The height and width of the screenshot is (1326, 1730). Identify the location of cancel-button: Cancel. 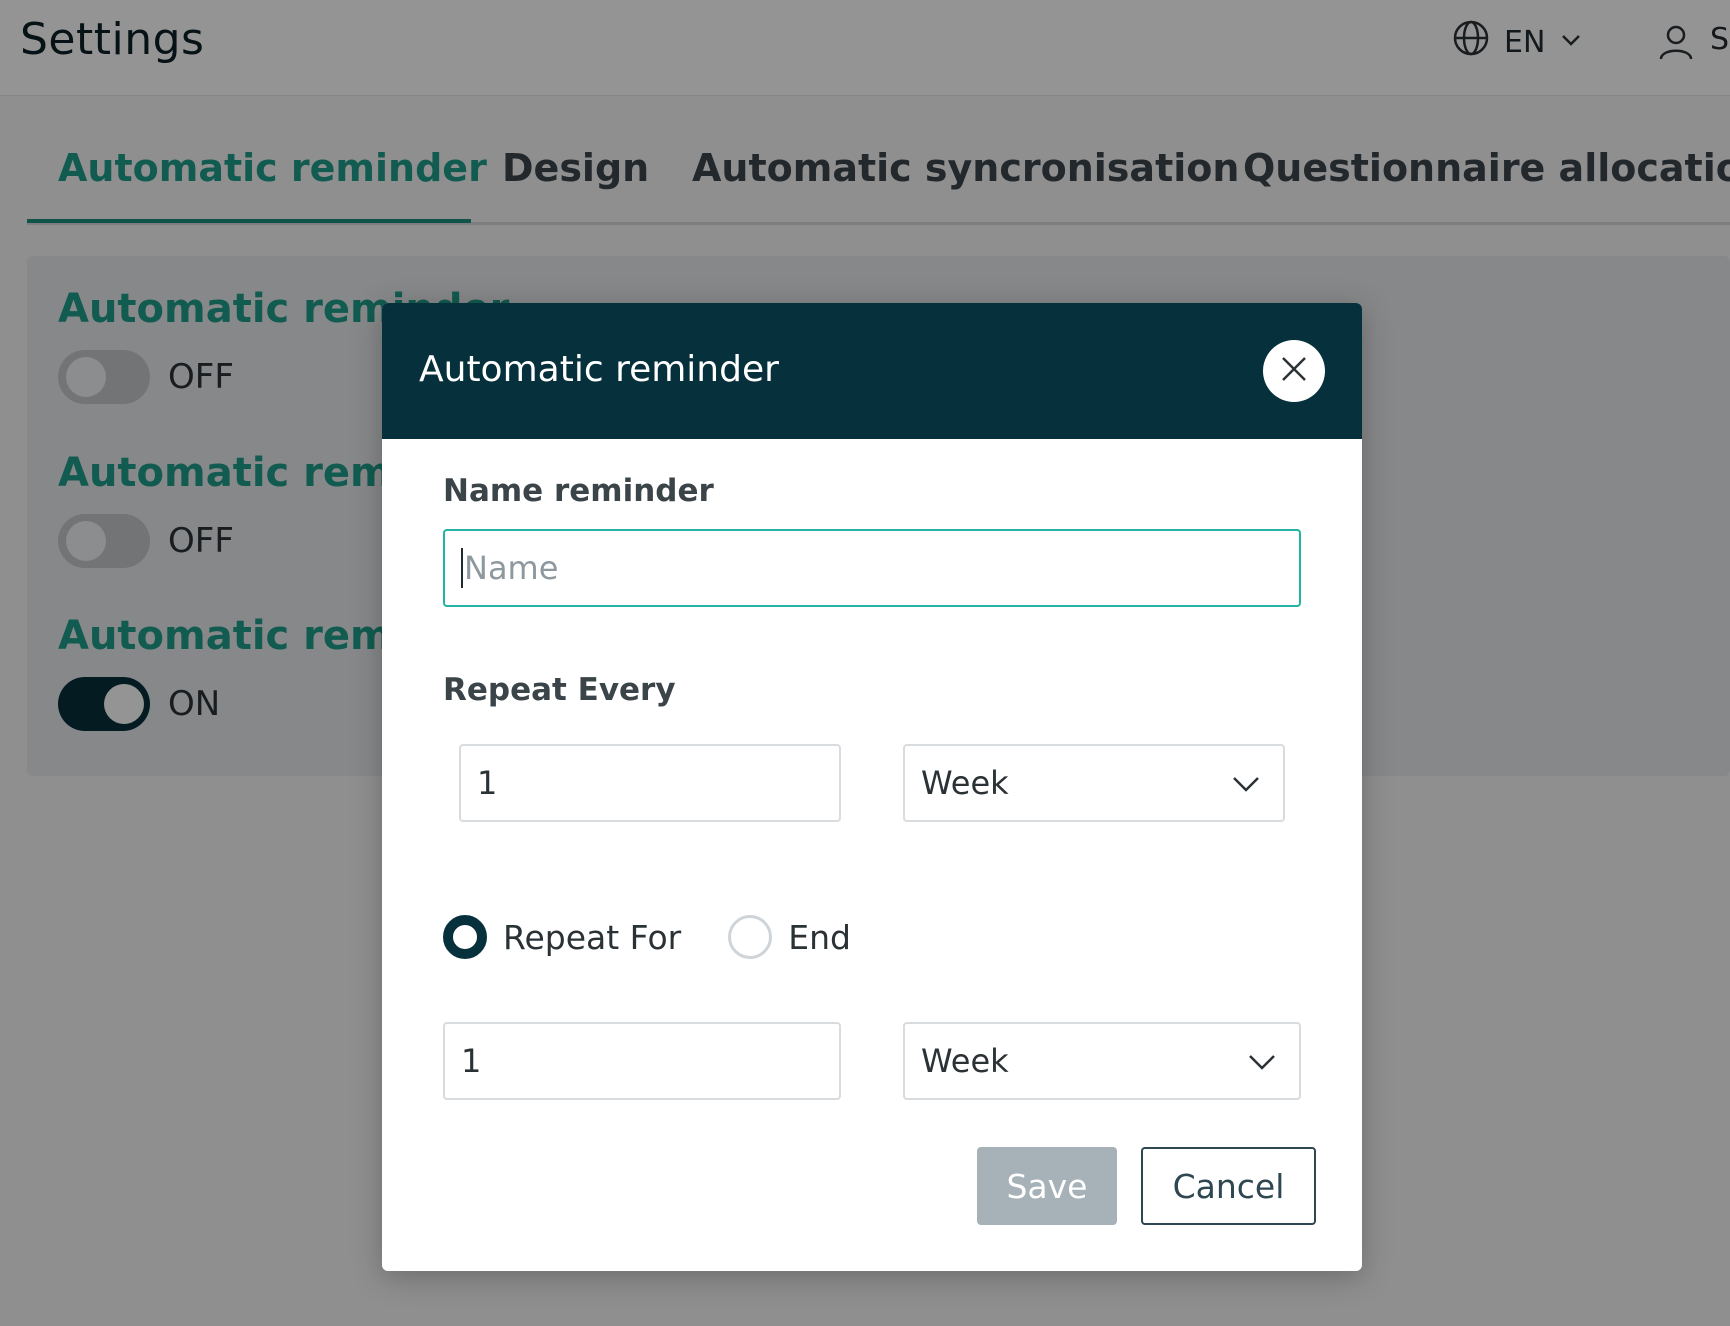
(1228, 1186).